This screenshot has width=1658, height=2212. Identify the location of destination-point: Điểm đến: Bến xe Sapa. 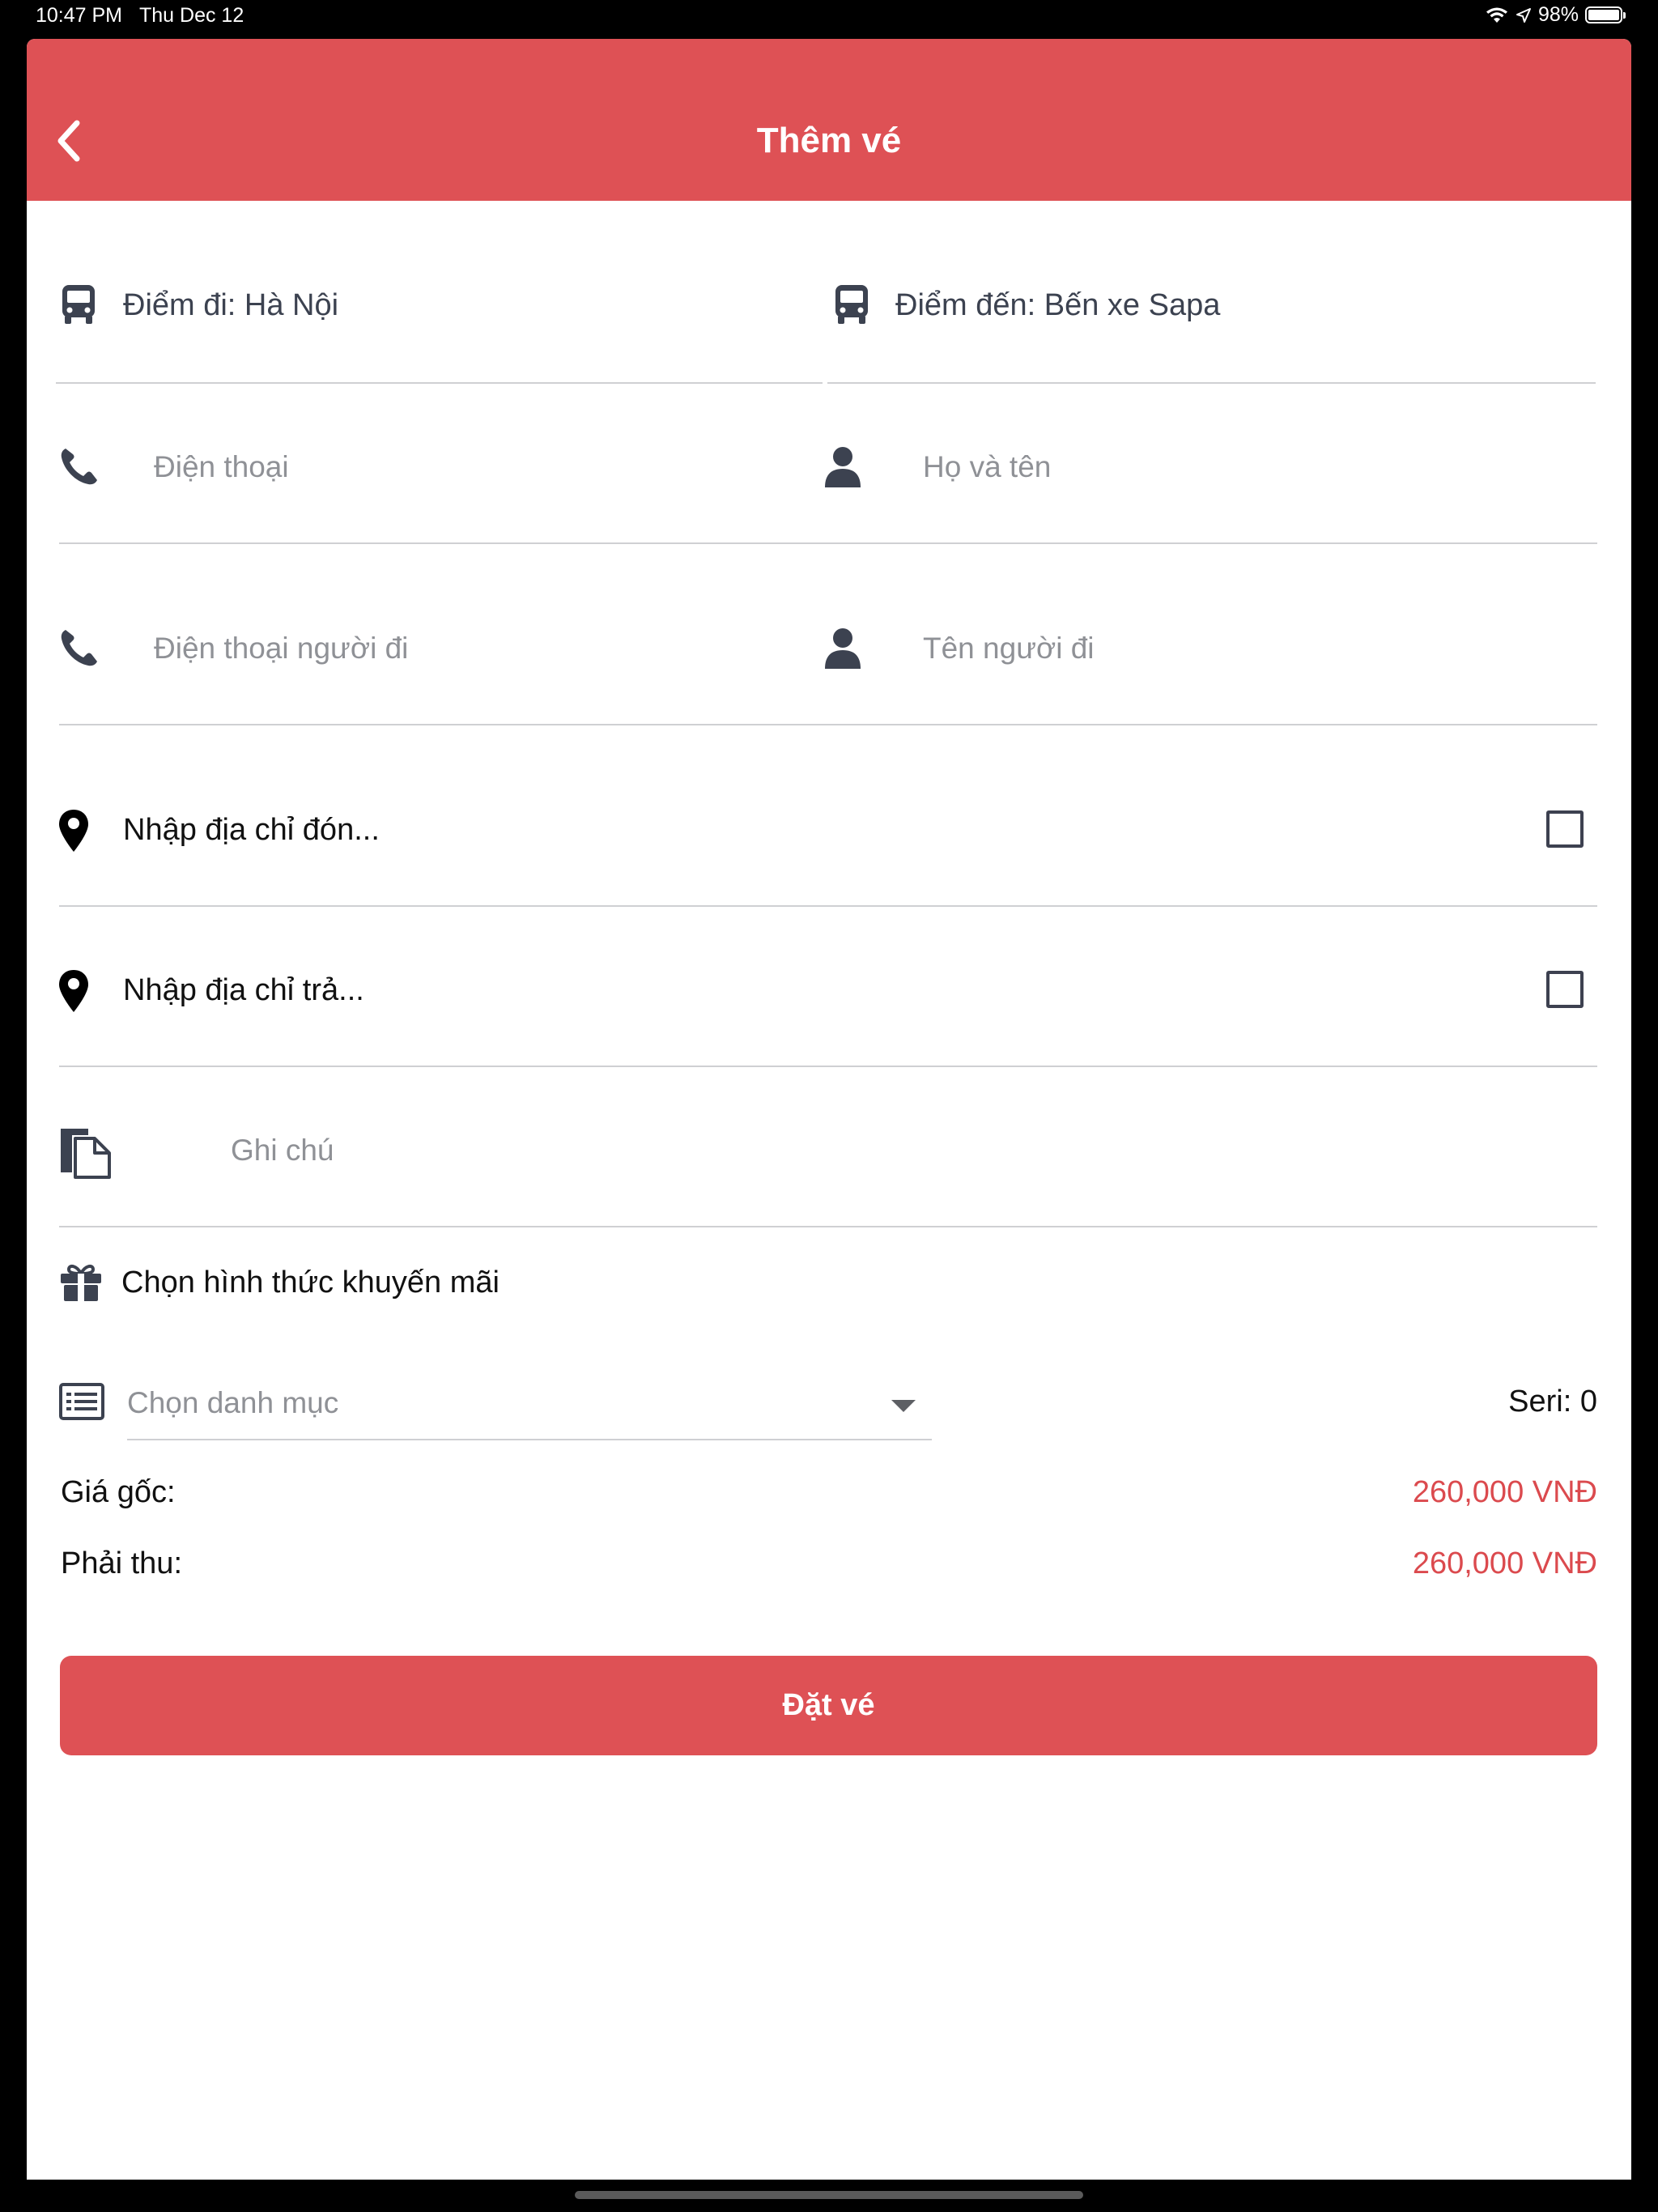
(1057, 305).